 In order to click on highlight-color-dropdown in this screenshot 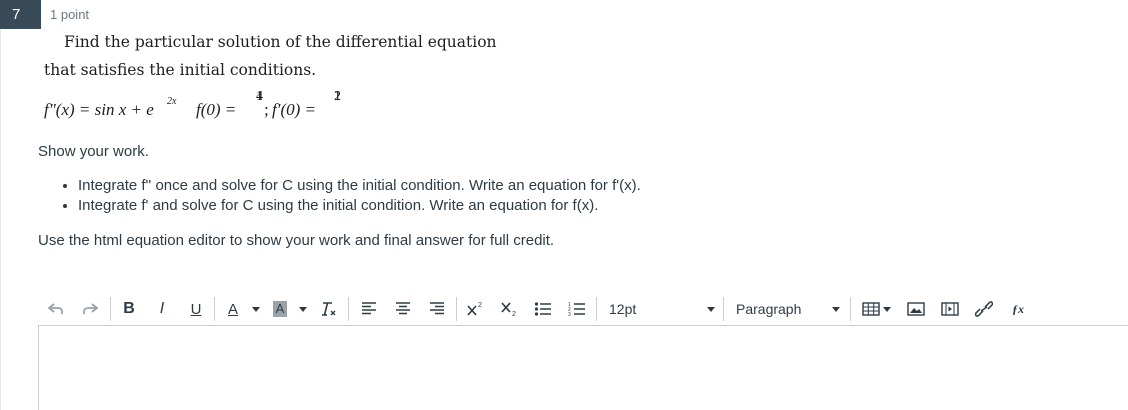, I will do `click(303, 309)`.